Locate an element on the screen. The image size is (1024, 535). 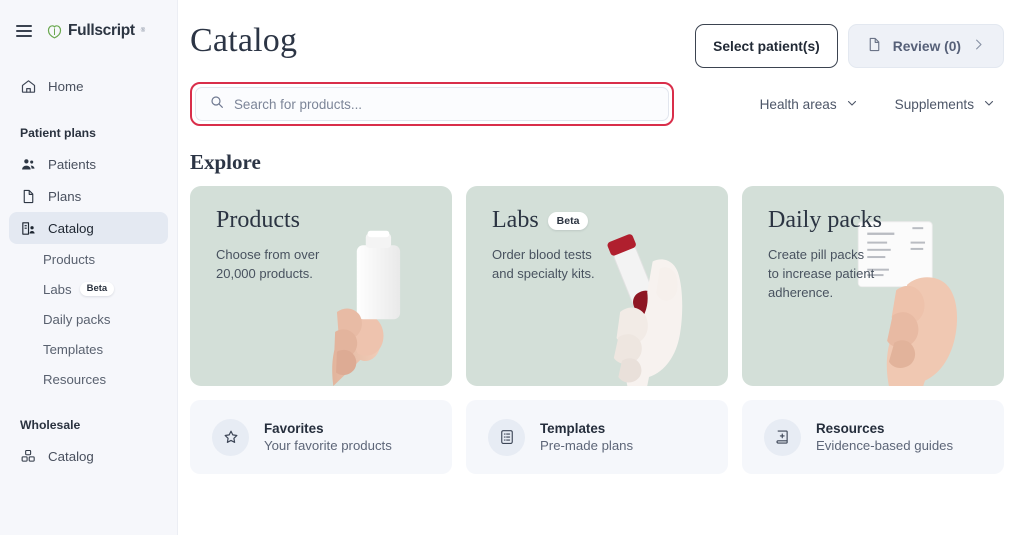
people-icon is located at coordinates (28, 164).